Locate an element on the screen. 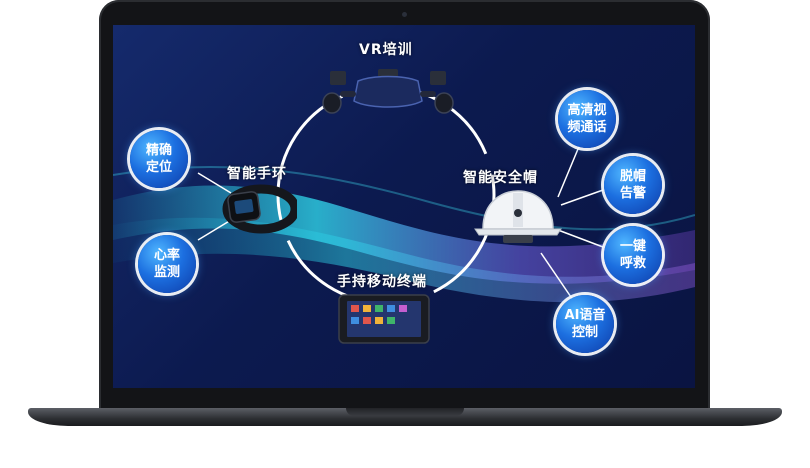 The image size is (810, 468). feature-precise-positioning: 精确 定位 is located at coordinates (159, 159).